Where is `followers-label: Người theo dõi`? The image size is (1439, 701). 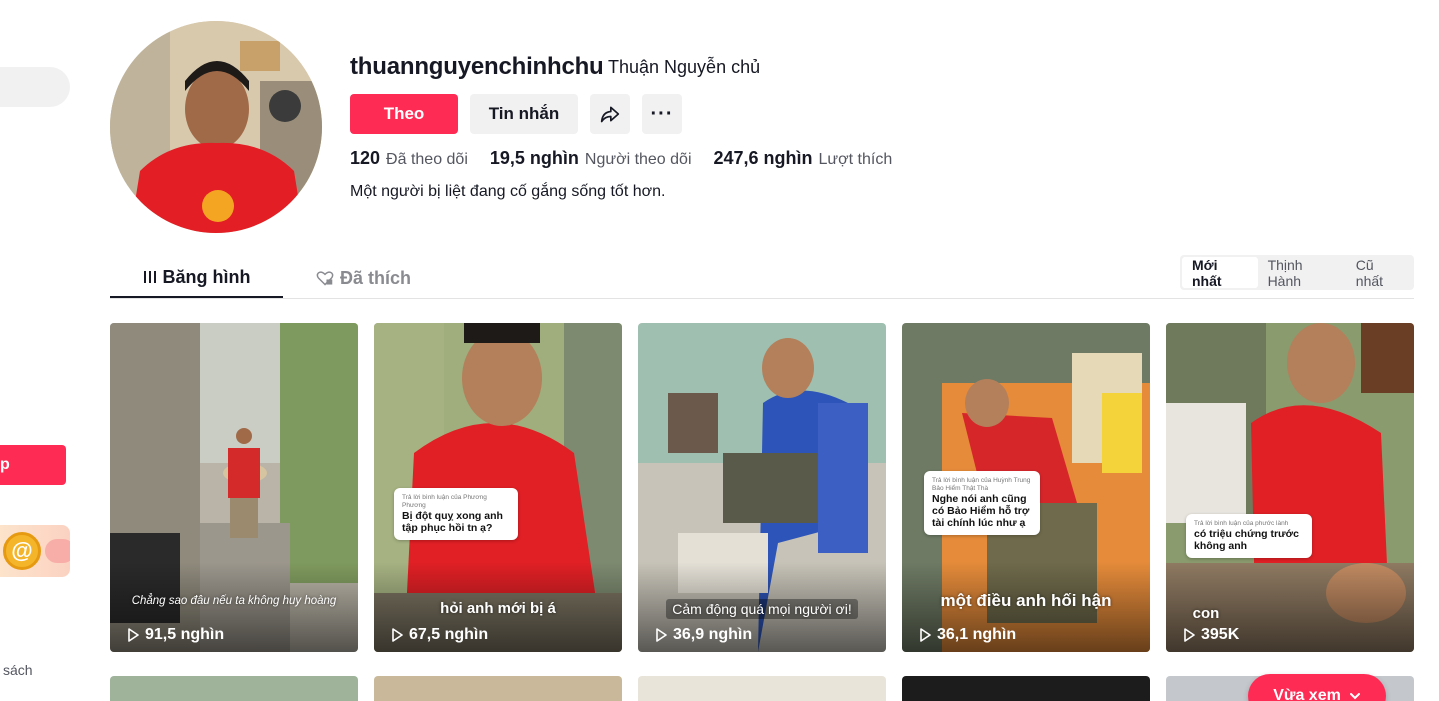 followers-label: Người theo dõi is located at coordinates (638, 159).